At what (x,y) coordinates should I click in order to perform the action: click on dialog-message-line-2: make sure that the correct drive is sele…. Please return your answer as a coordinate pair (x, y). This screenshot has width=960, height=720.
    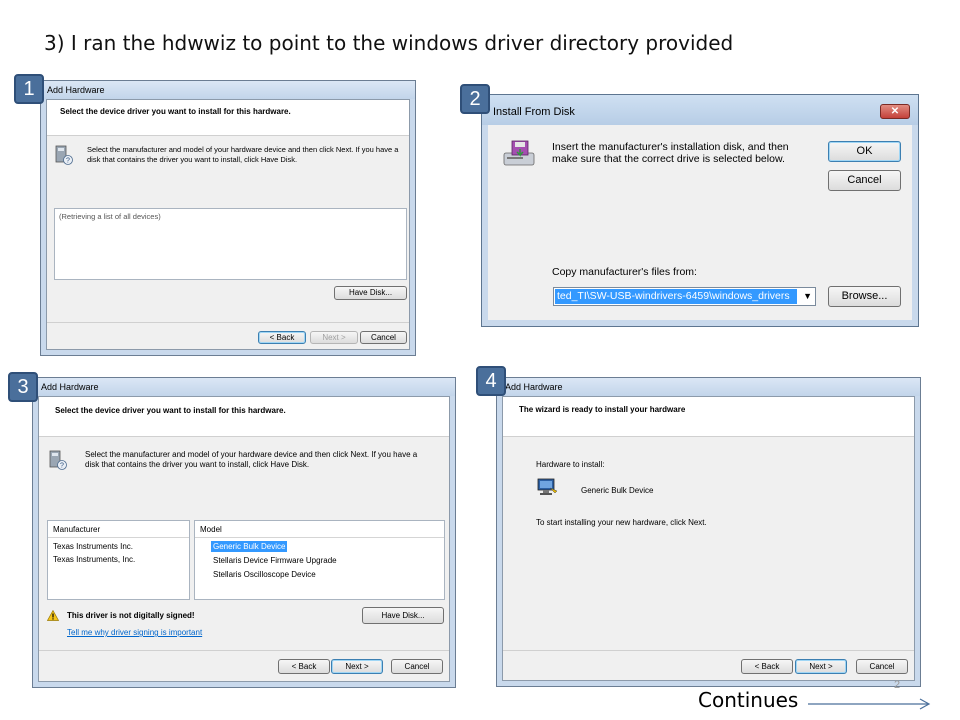
    Looking at the image, I should click on (668, 159).